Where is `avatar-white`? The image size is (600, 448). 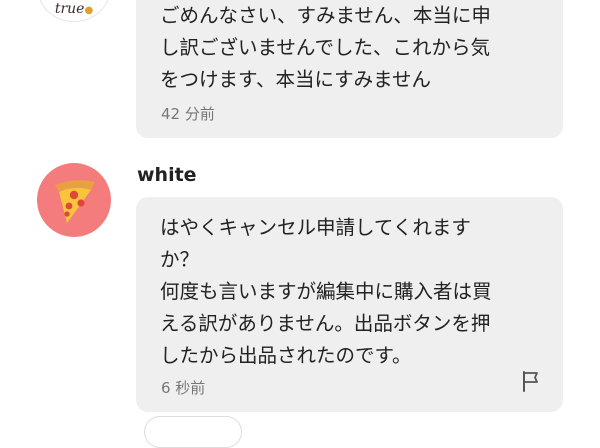 avatar-white is located at coordinates (74, 200).